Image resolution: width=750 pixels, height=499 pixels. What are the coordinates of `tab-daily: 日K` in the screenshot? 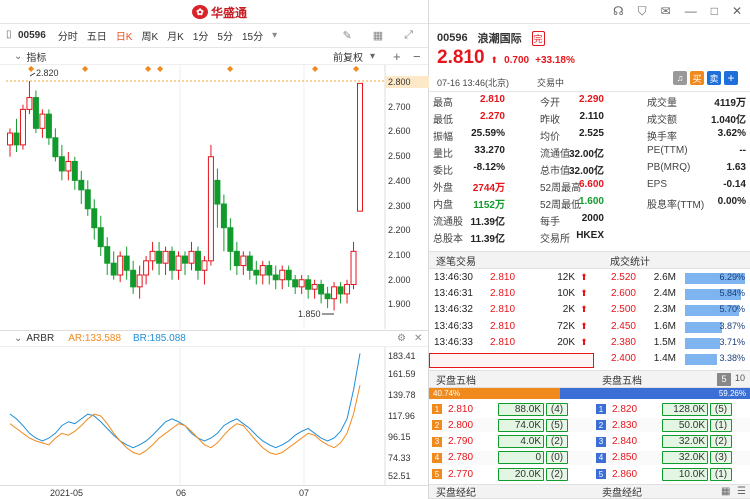 It's located at (124, 35).